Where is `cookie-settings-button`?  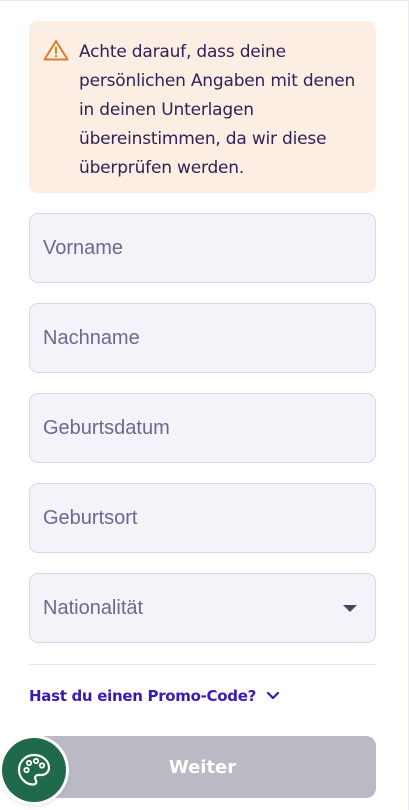
cookie-settings-button is located at coordinates (34, 770).